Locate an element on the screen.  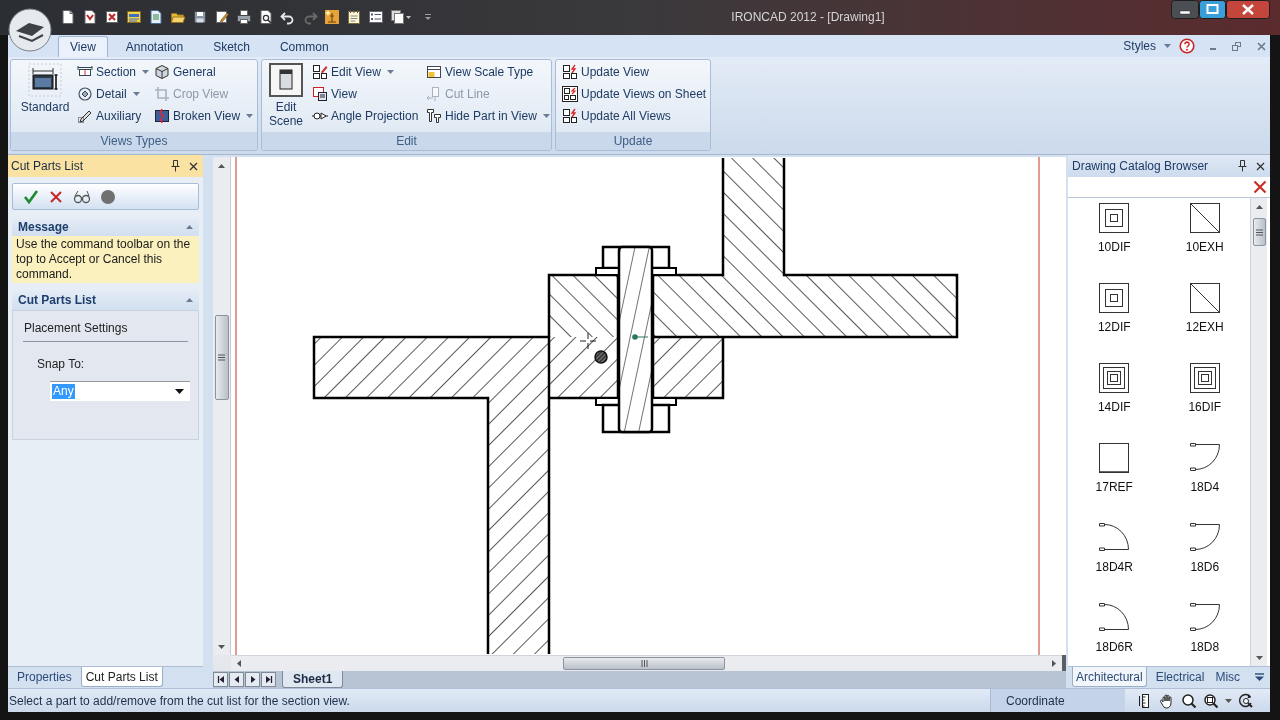
catalog-item-label: 10EXH is located at coordinates (1204, 247).